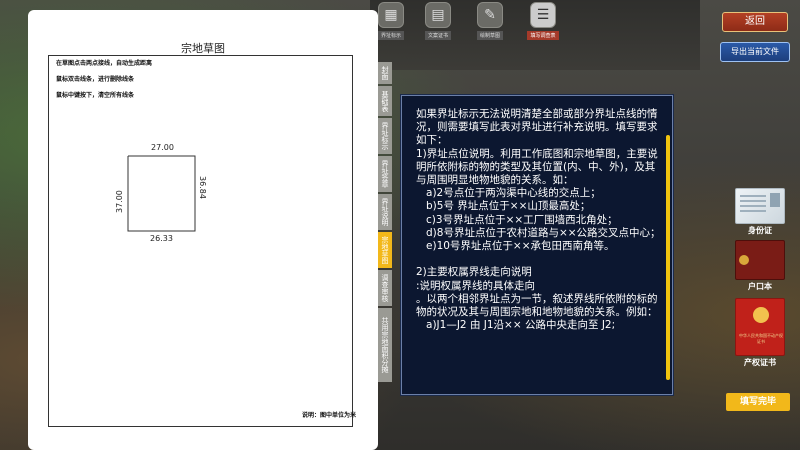 The image size is (800, 450). What do you see at coordinates (385, 101) in the screenshot?
I see `tab-basic-table: 基础表` at bounding box center [385, 101].